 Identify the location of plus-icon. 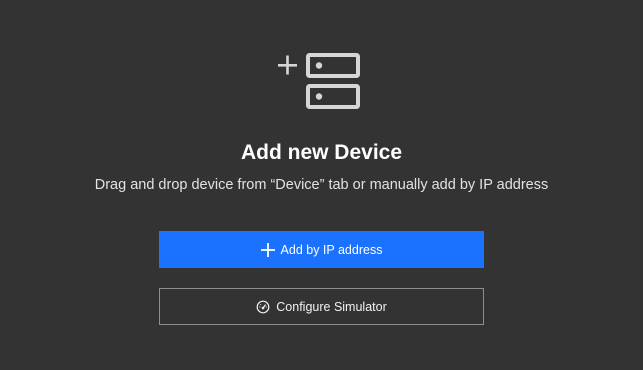
(267, 249).